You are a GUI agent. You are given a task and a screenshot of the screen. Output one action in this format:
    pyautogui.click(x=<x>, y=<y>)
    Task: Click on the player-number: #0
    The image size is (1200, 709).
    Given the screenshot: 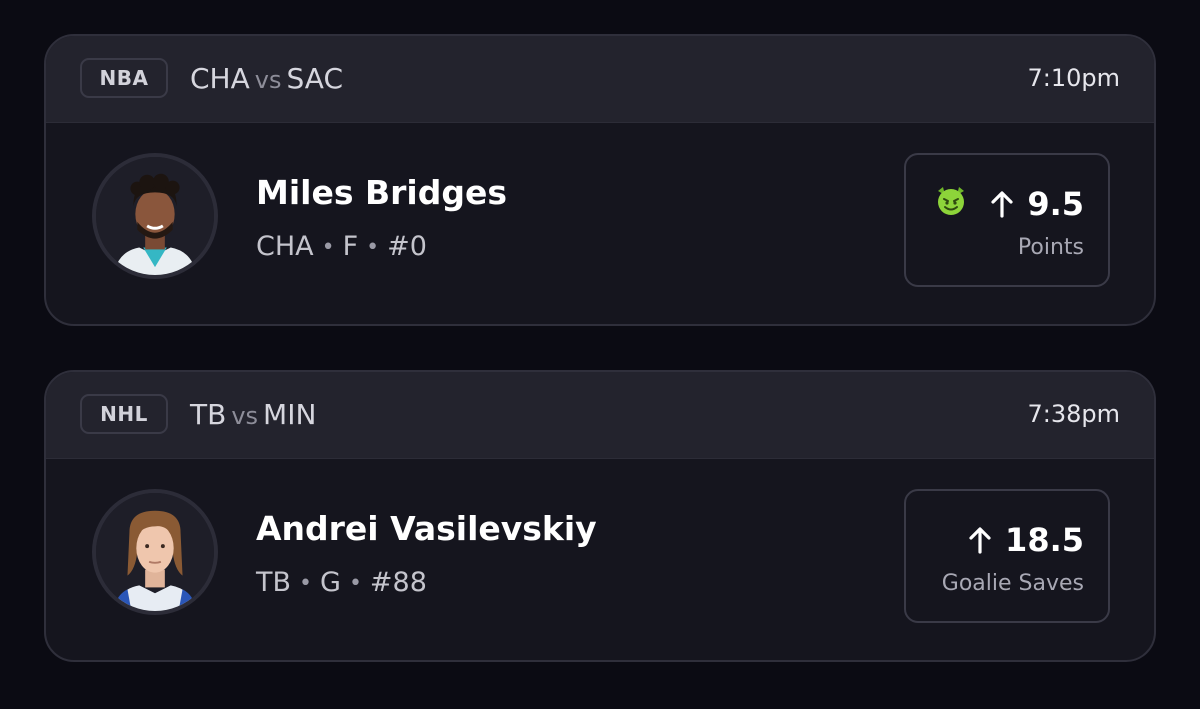 What is the action you would take?
    pyautogui.click(x=407, y=246)
    